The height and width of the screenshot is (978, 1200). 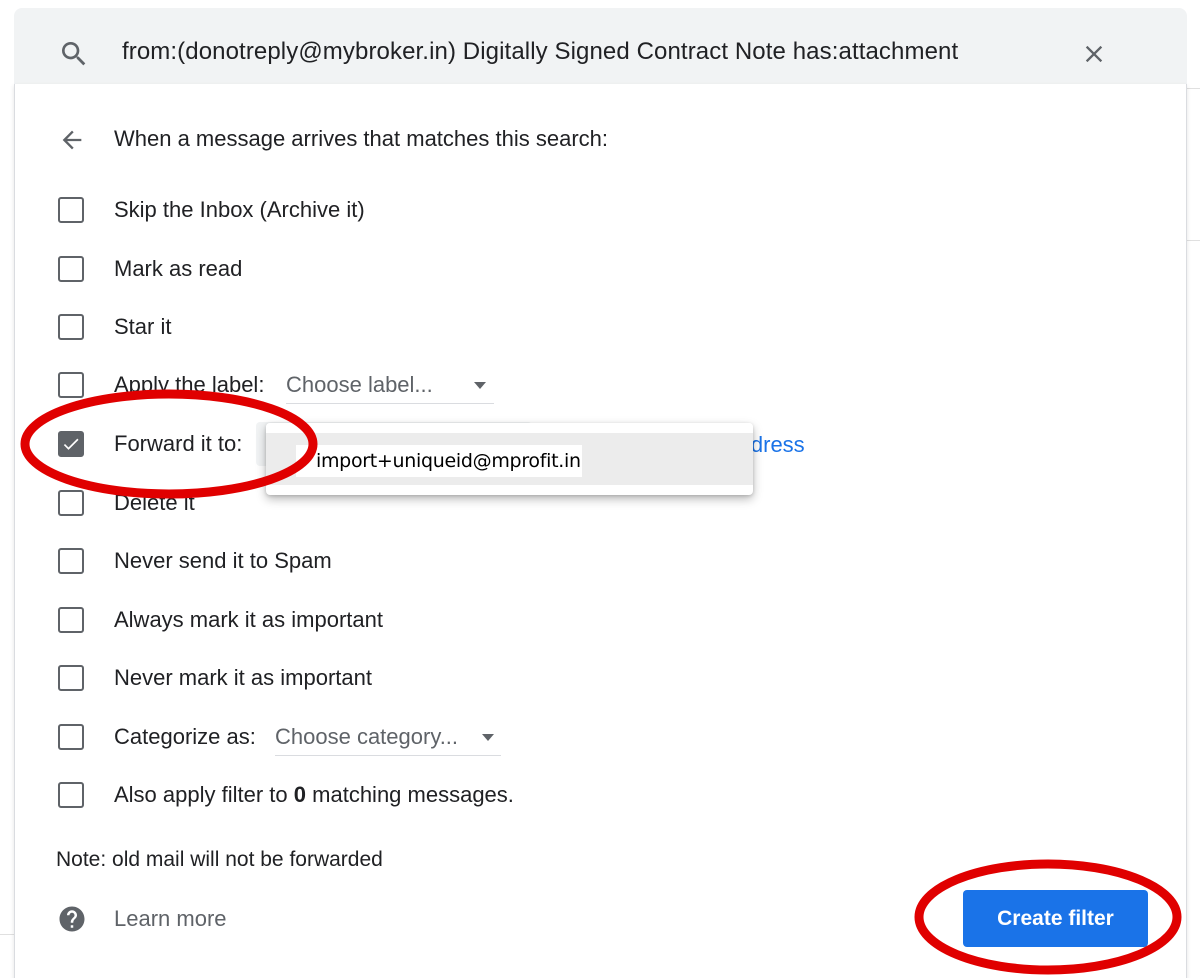 What do you see at coordinates (248, 619) in the screenshot?
I see `option-label: Always mark it as important` at bounding box center [248, 619].